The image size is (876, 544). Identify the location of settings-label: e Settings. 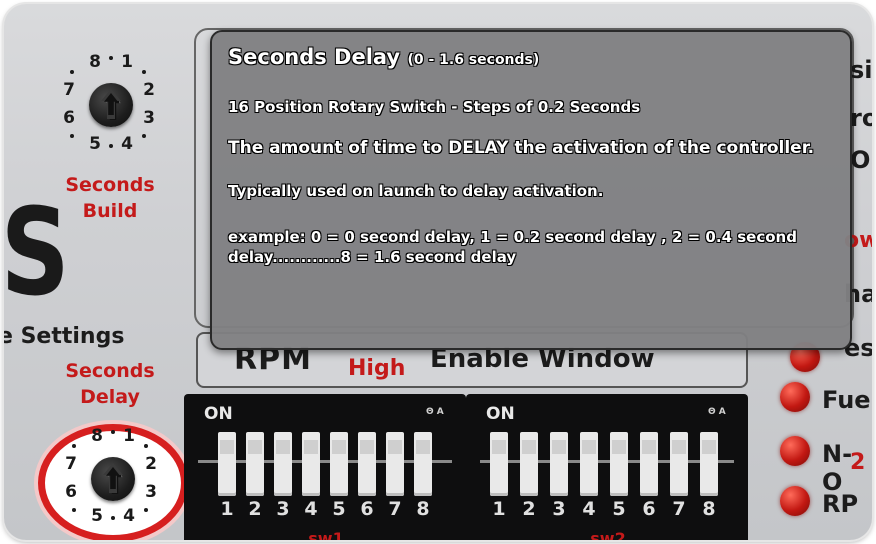
(64, 336).